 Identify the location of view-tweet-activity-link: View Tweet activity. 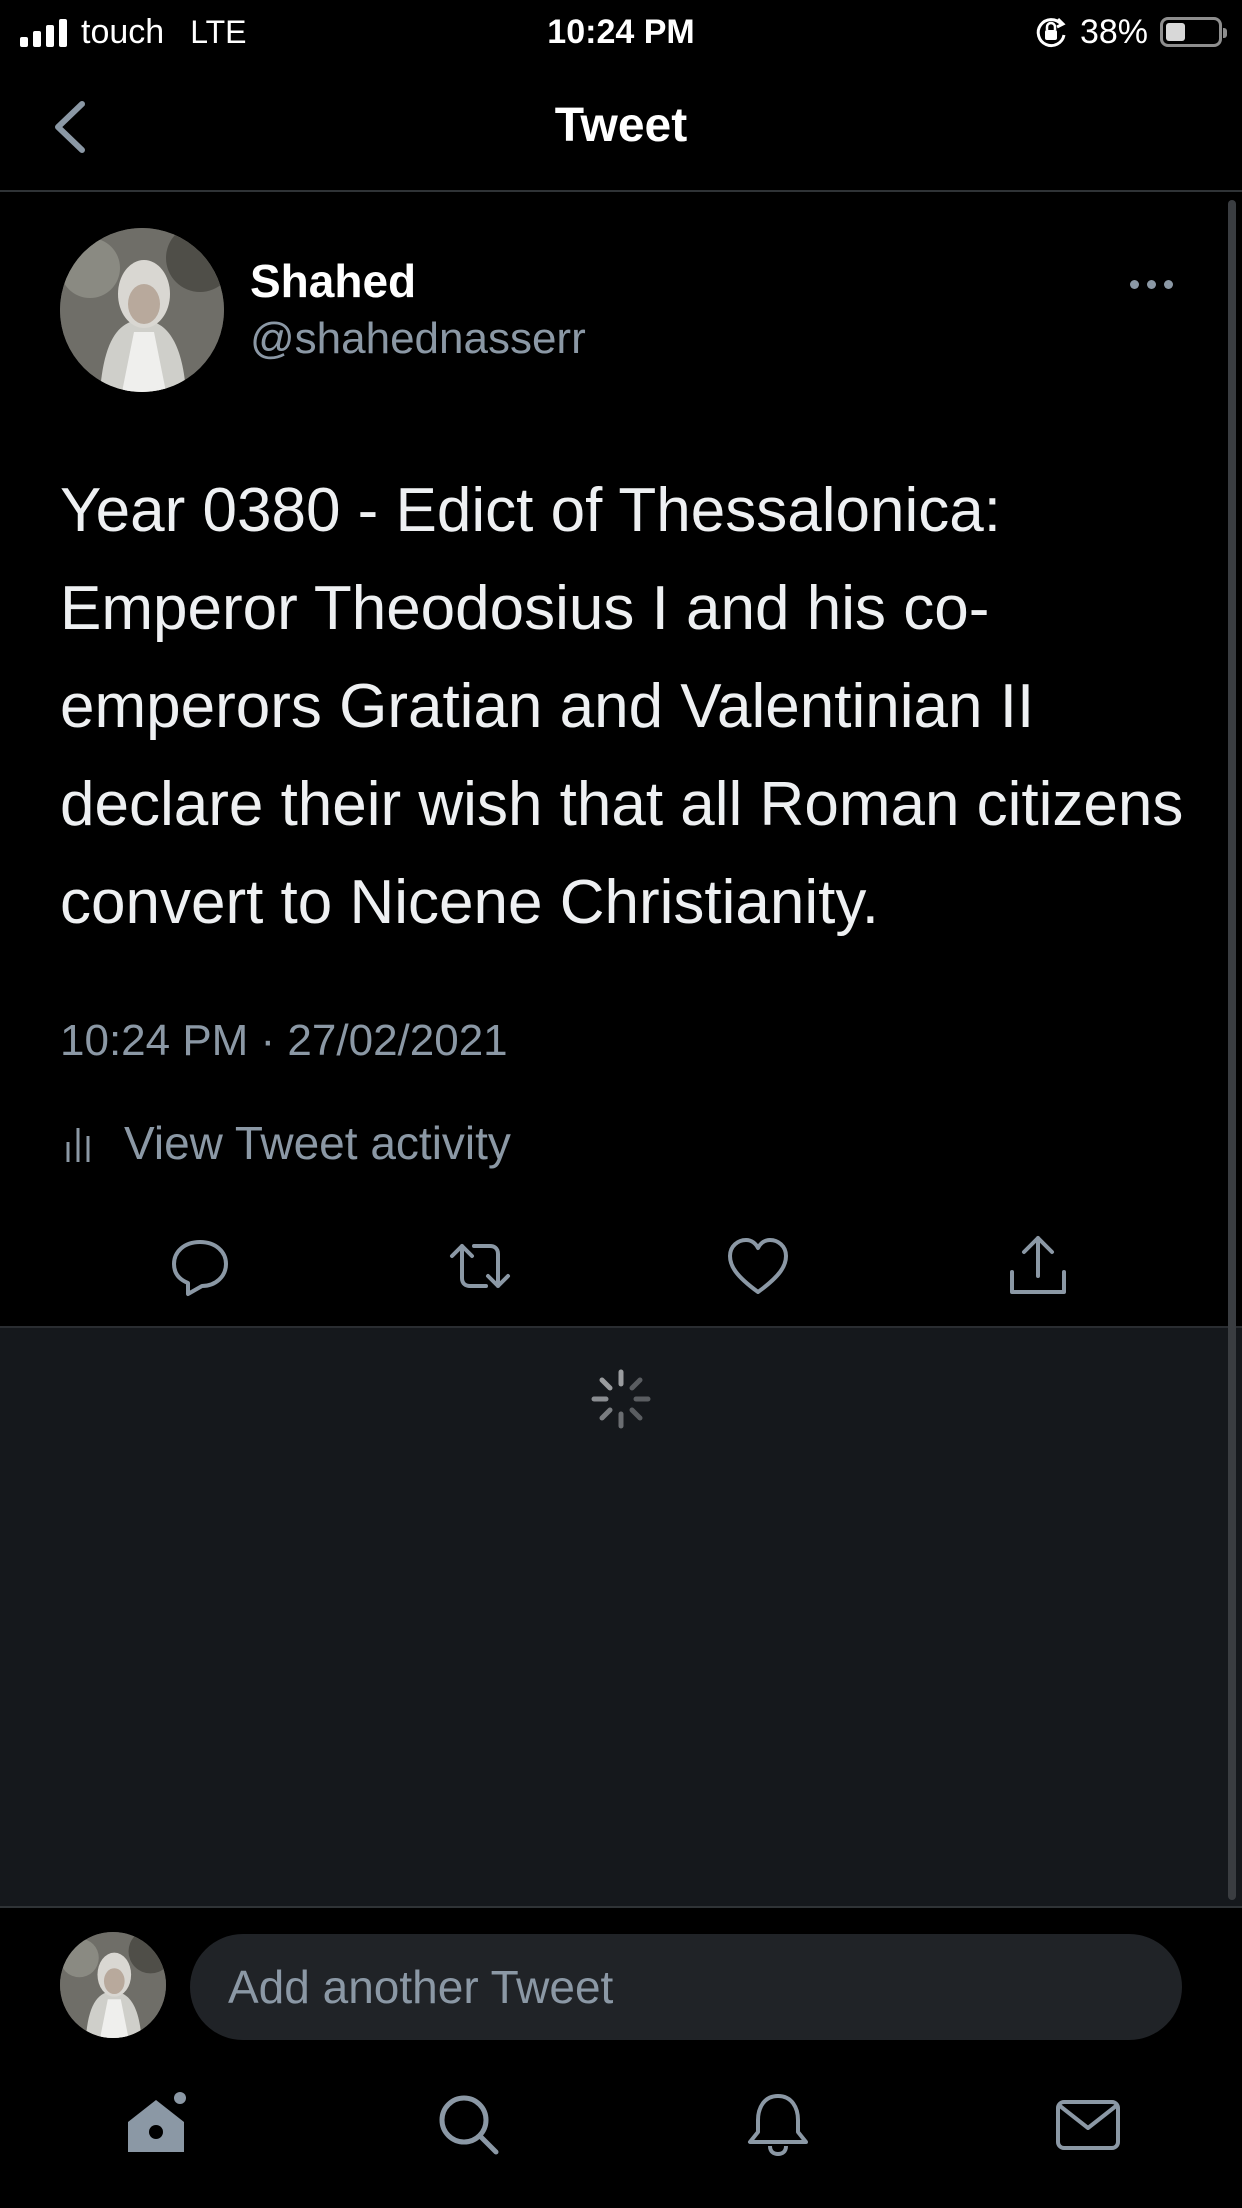
(285, 1143).